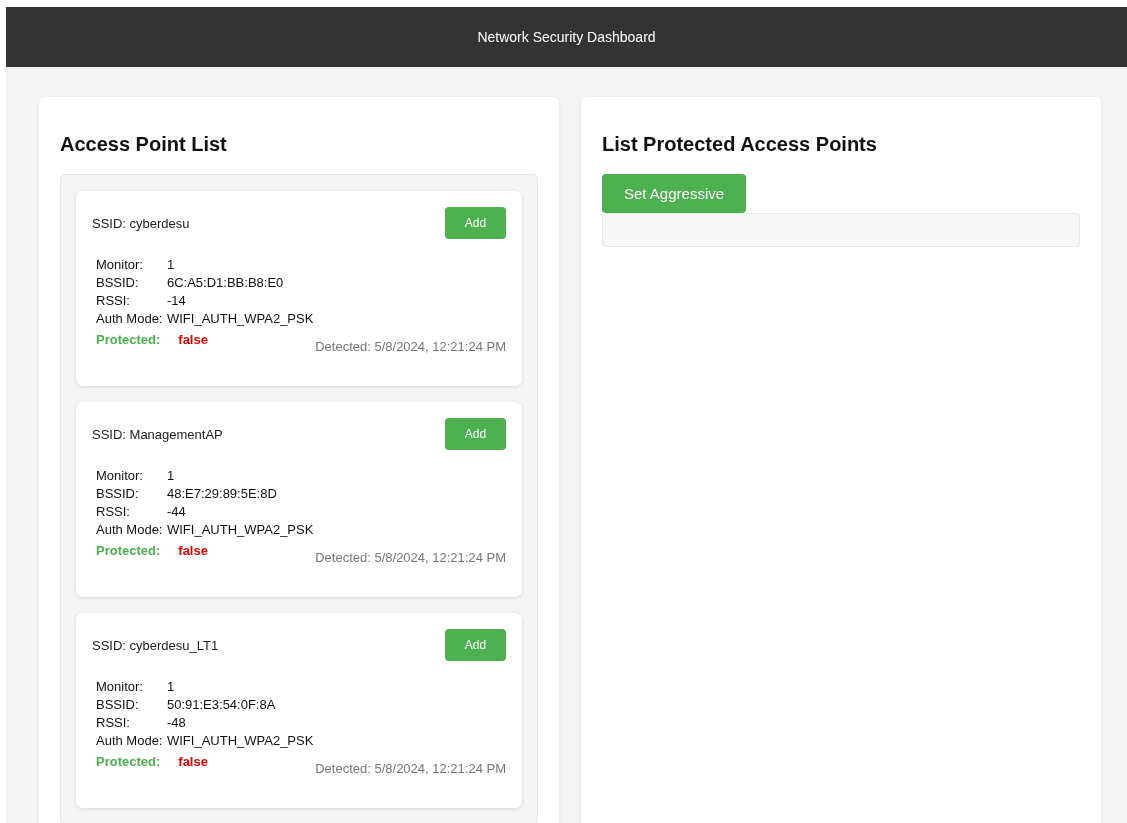 Image resolution: width=1127 pixels, height=823 pixels. I want to click on field-value: 50:91:E3:54:0F:8A, so click(221, 704).